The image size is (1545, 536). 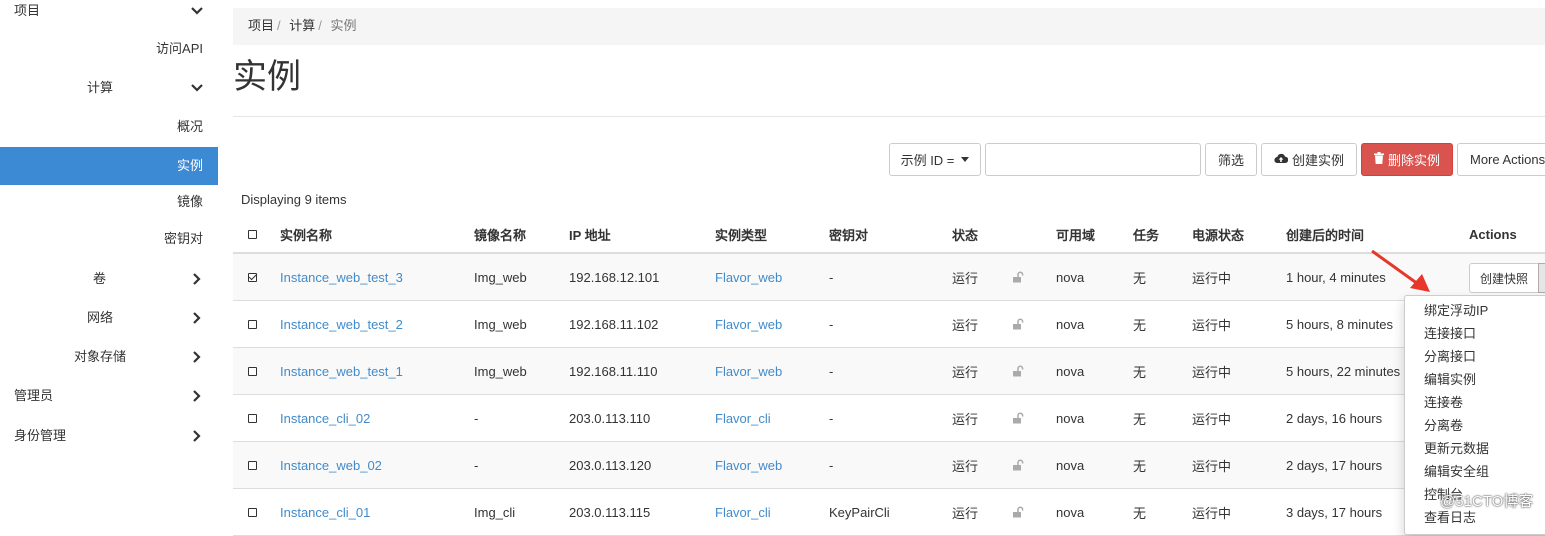 I want to click on delete-instance-button: 删除实例, so click(x=1407, y=159).